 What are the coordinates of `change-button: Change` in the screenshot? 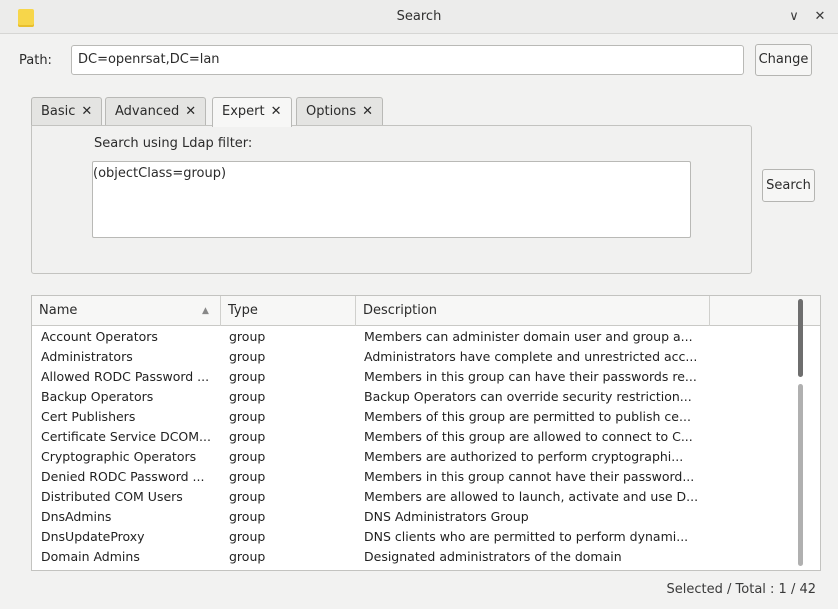 It's located at (783, 60).